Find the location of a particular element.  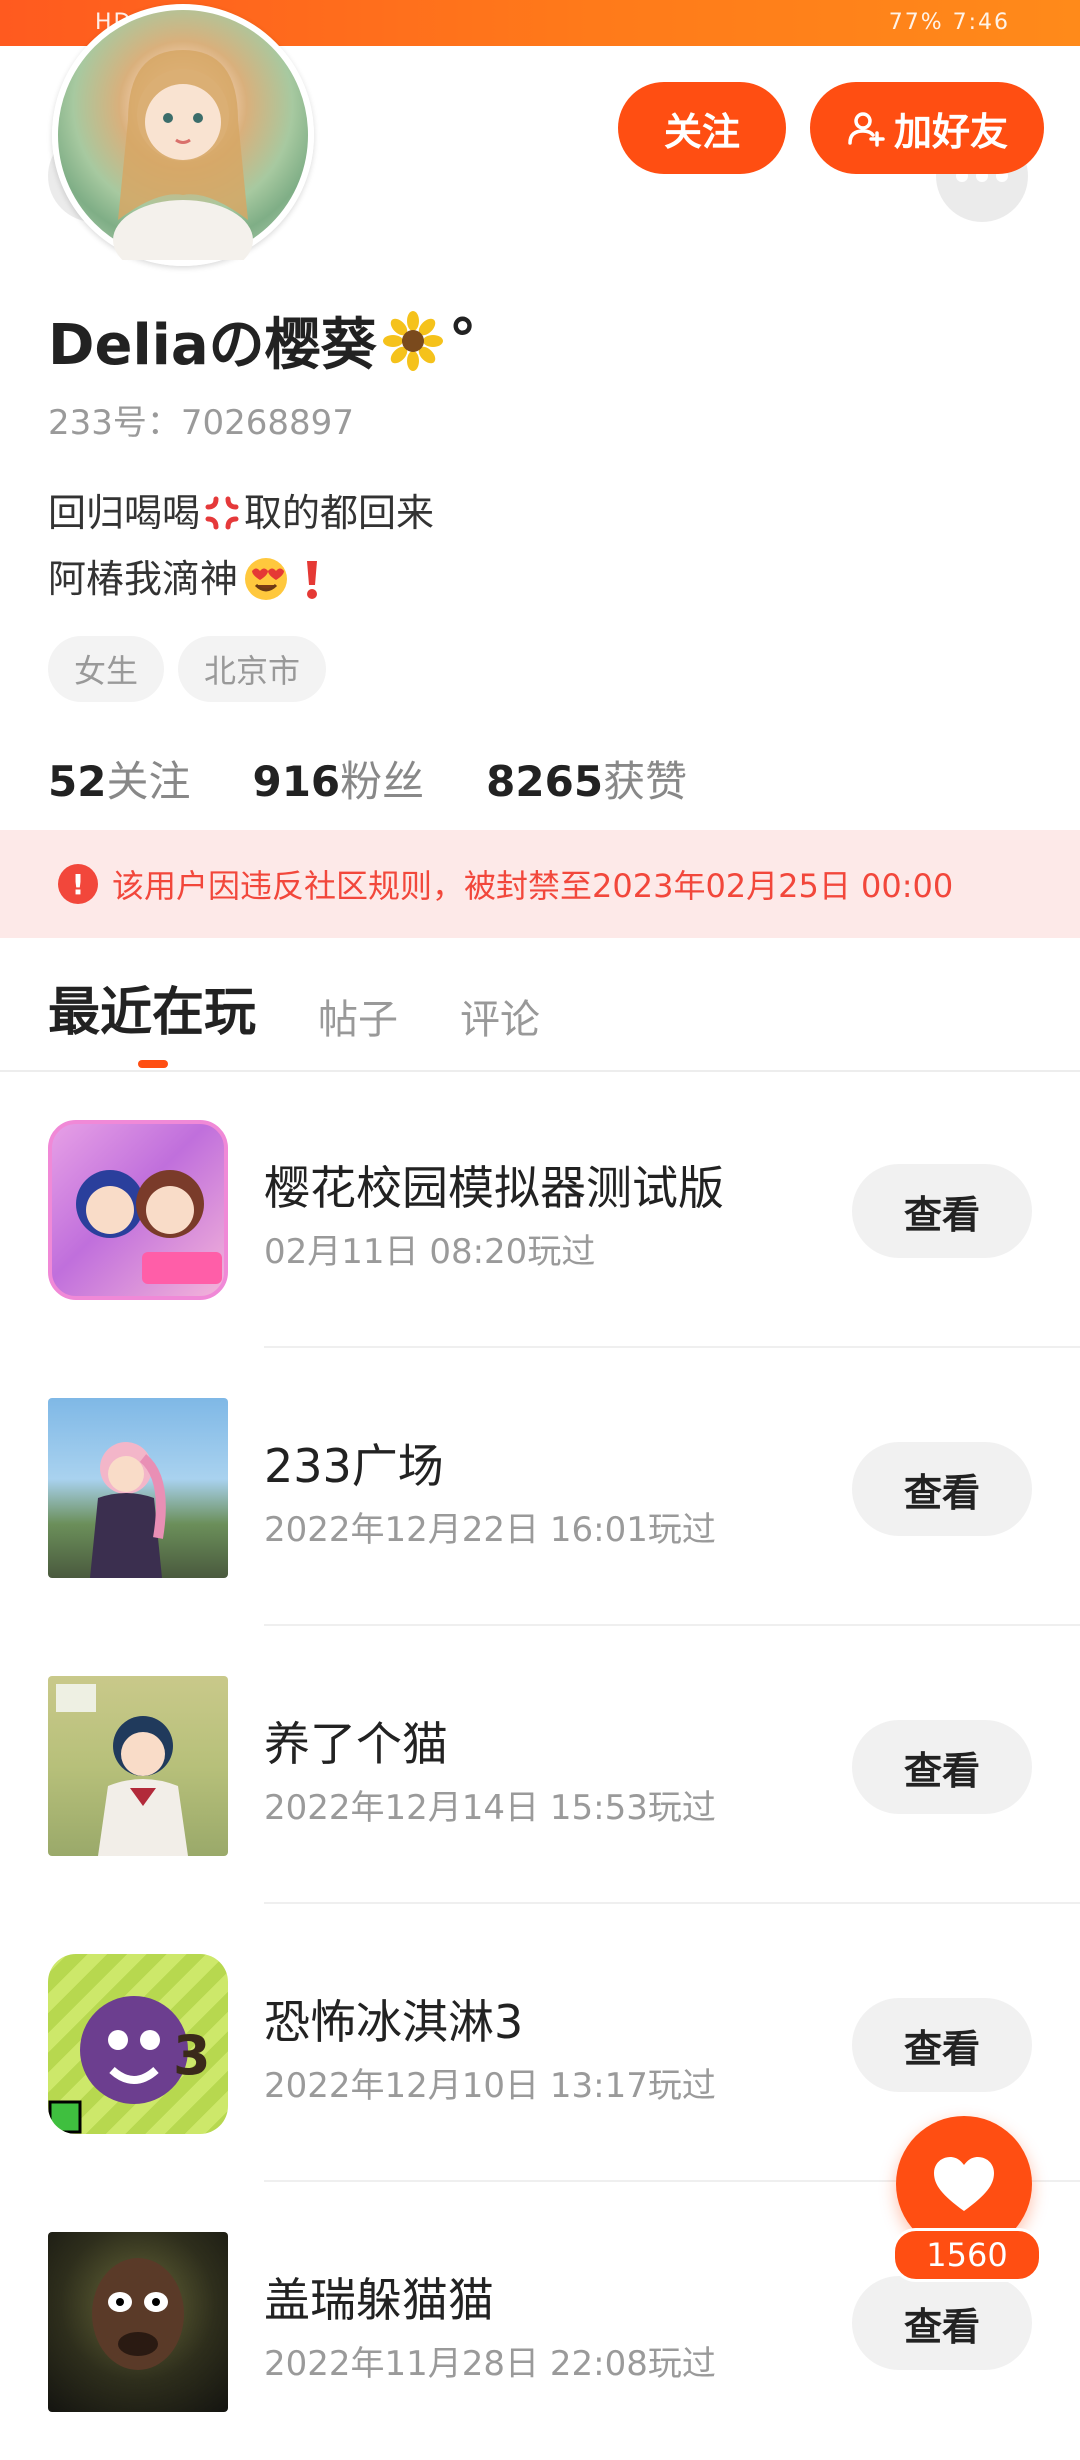

status-right: 77% 7:46 is located at coordinates (949, 22).